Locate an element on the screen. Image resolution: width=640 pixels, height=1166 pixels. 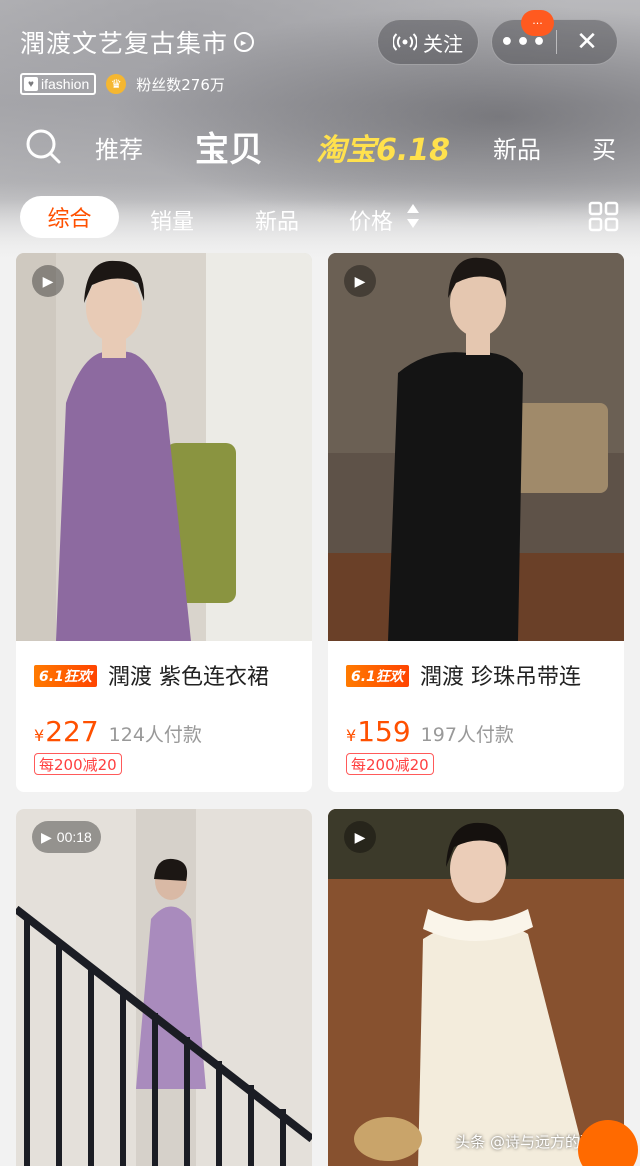
price-row: ¥ 159 197人付款 is located at coordinates (430, 731).